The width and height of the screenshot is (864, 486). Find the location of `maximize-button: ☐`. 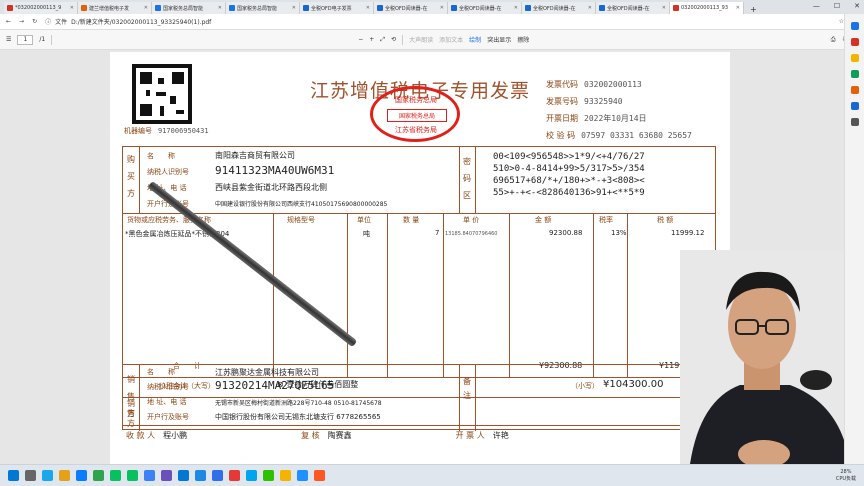

maximize-button: ☐ is located at coordinates (837, 6).